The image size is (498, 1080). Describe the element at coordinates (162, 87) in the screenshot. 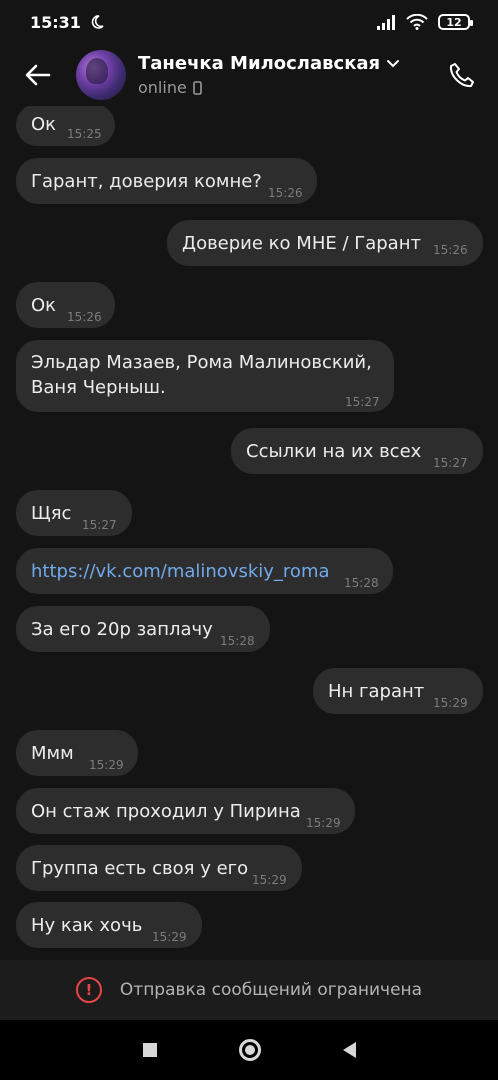

I see `contact-status: online` at that location.